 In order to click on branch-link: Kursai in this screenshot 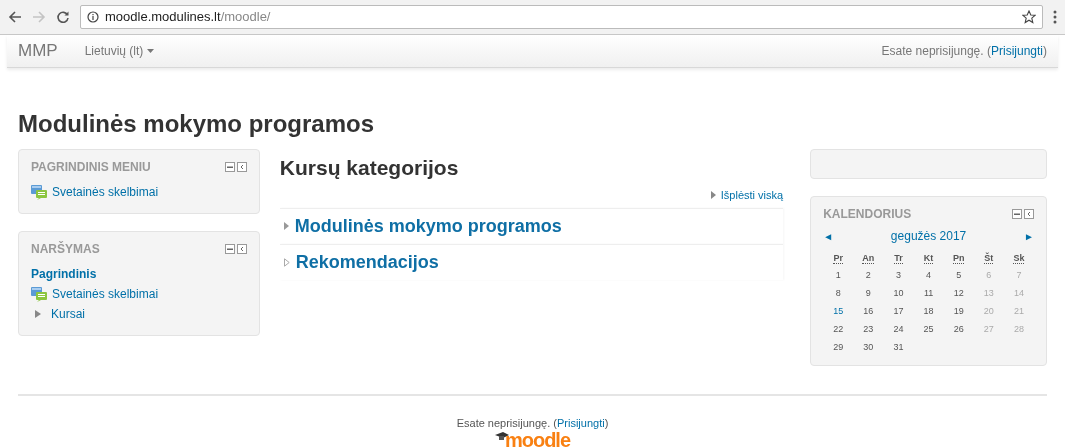, I will do `click(68, 314)`.